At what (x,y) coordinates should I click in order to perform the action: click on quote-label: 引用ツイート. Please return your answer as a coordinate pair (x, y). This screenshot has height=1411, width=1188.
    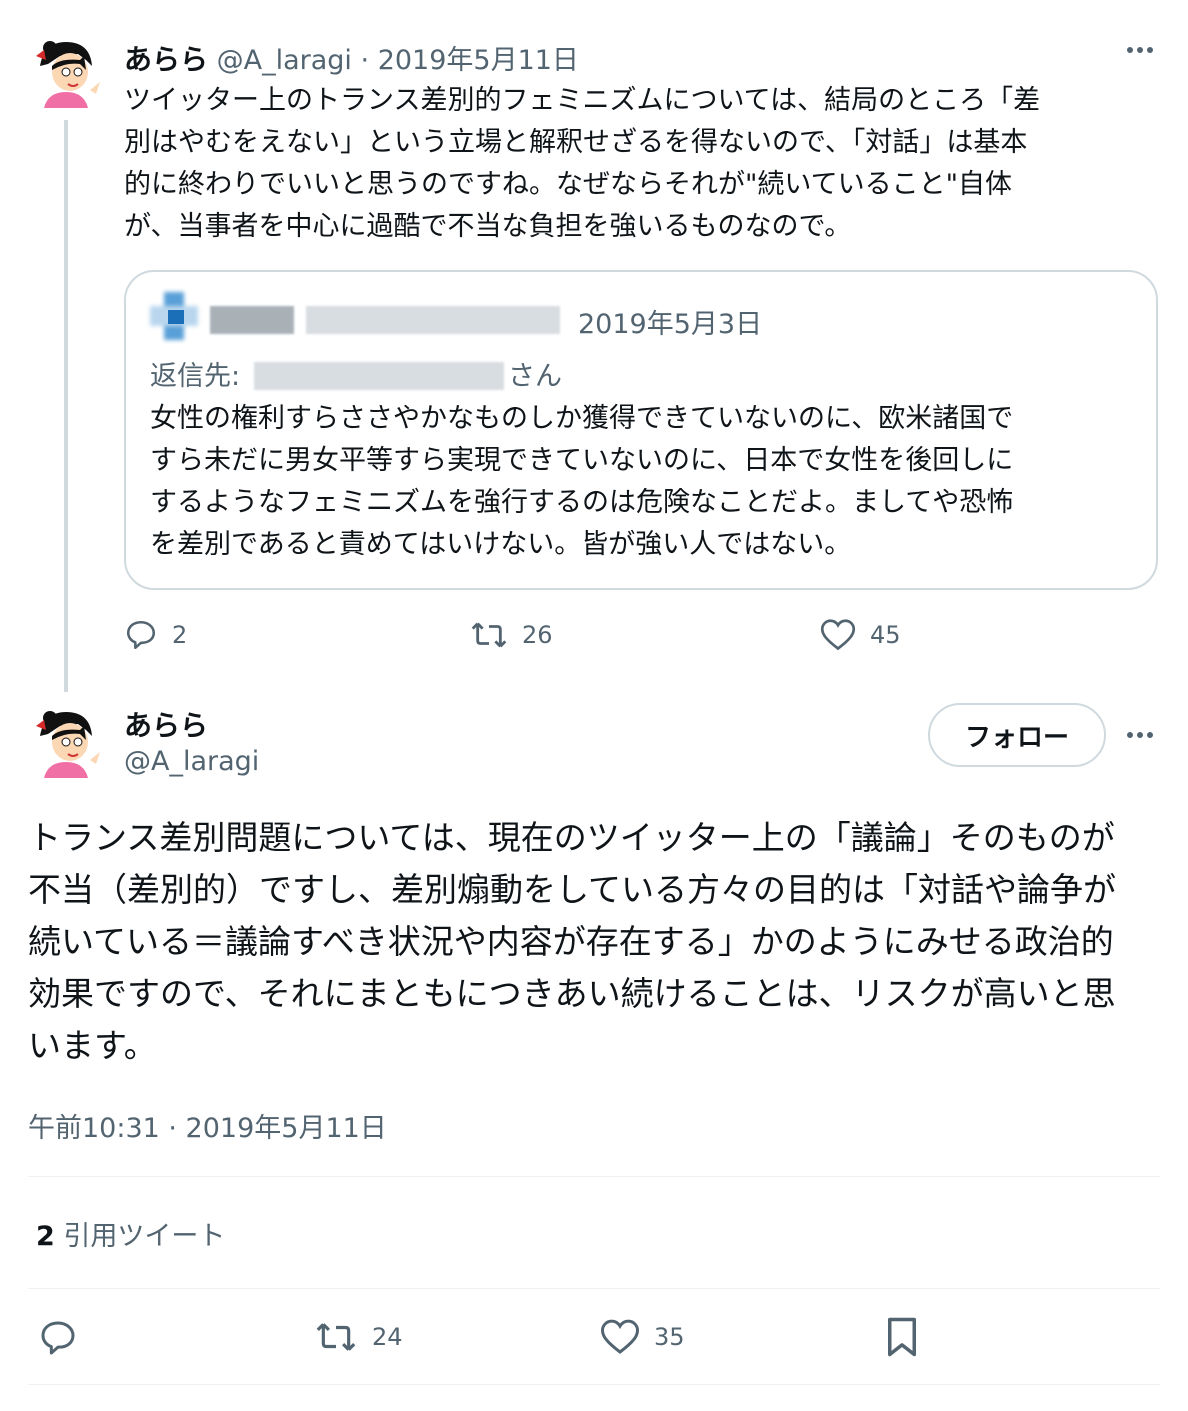
    Looking at the image, I should click on (144, 1236).